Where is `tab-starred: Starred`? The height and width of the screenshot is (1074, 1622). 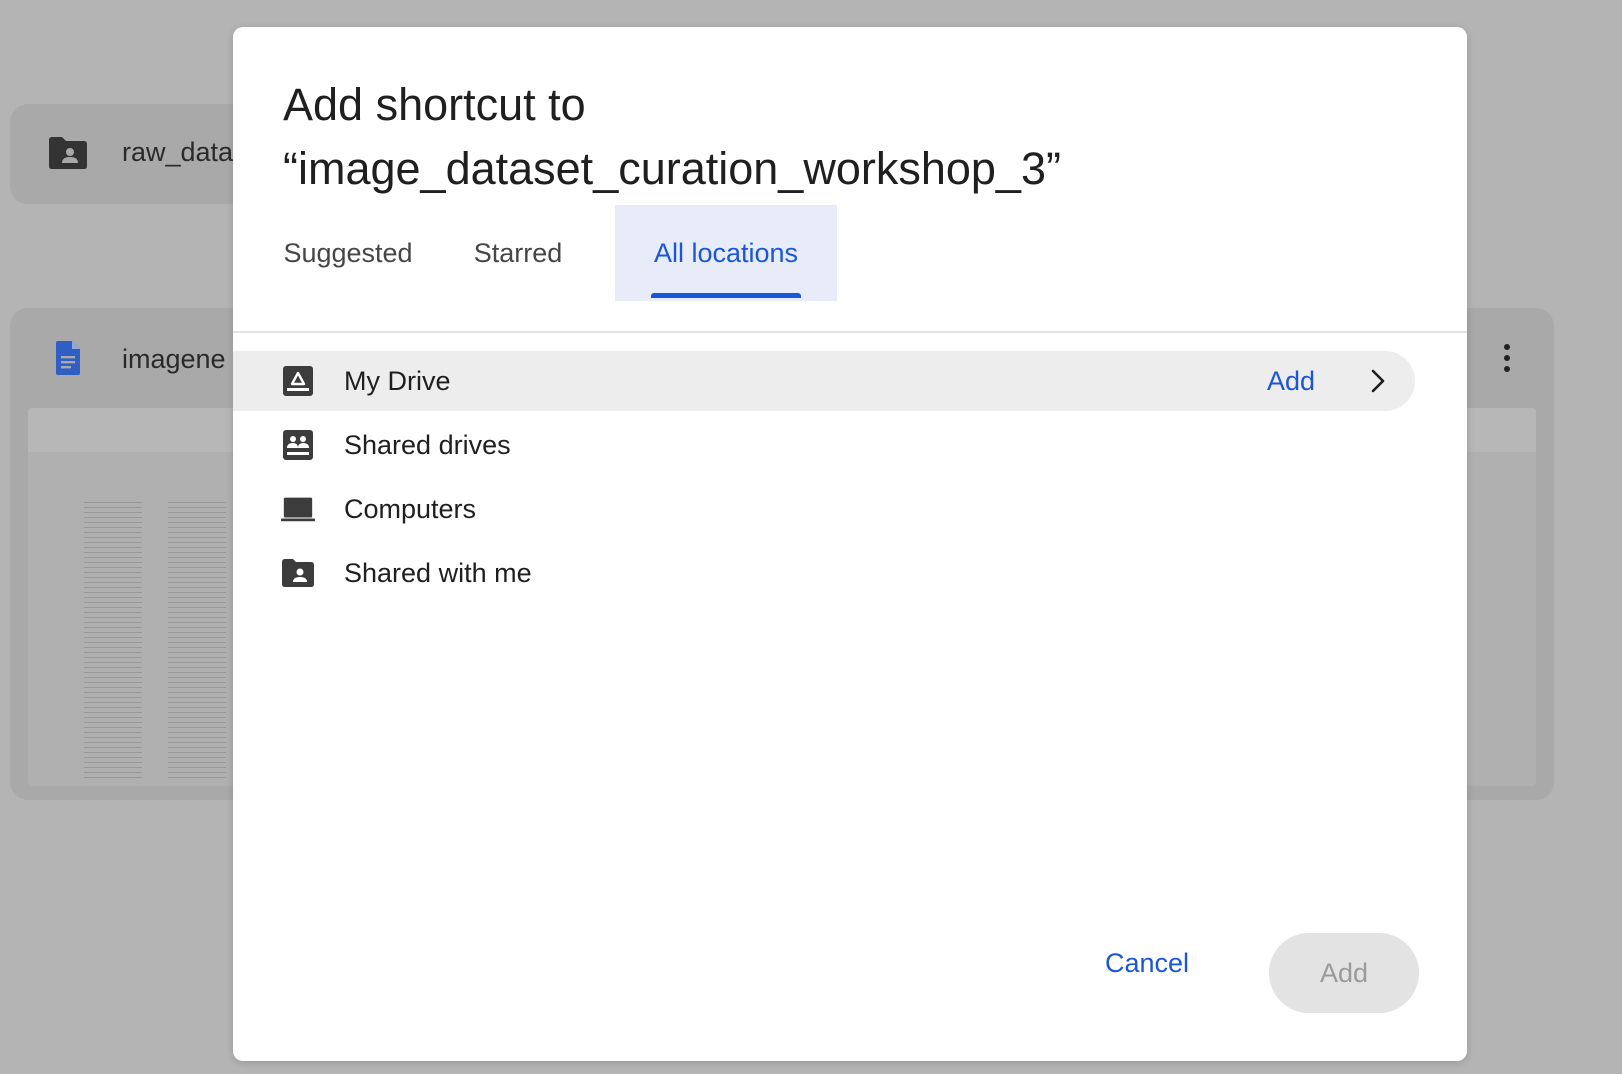 tab-starred: Starred is located at coordinates (518, 253).